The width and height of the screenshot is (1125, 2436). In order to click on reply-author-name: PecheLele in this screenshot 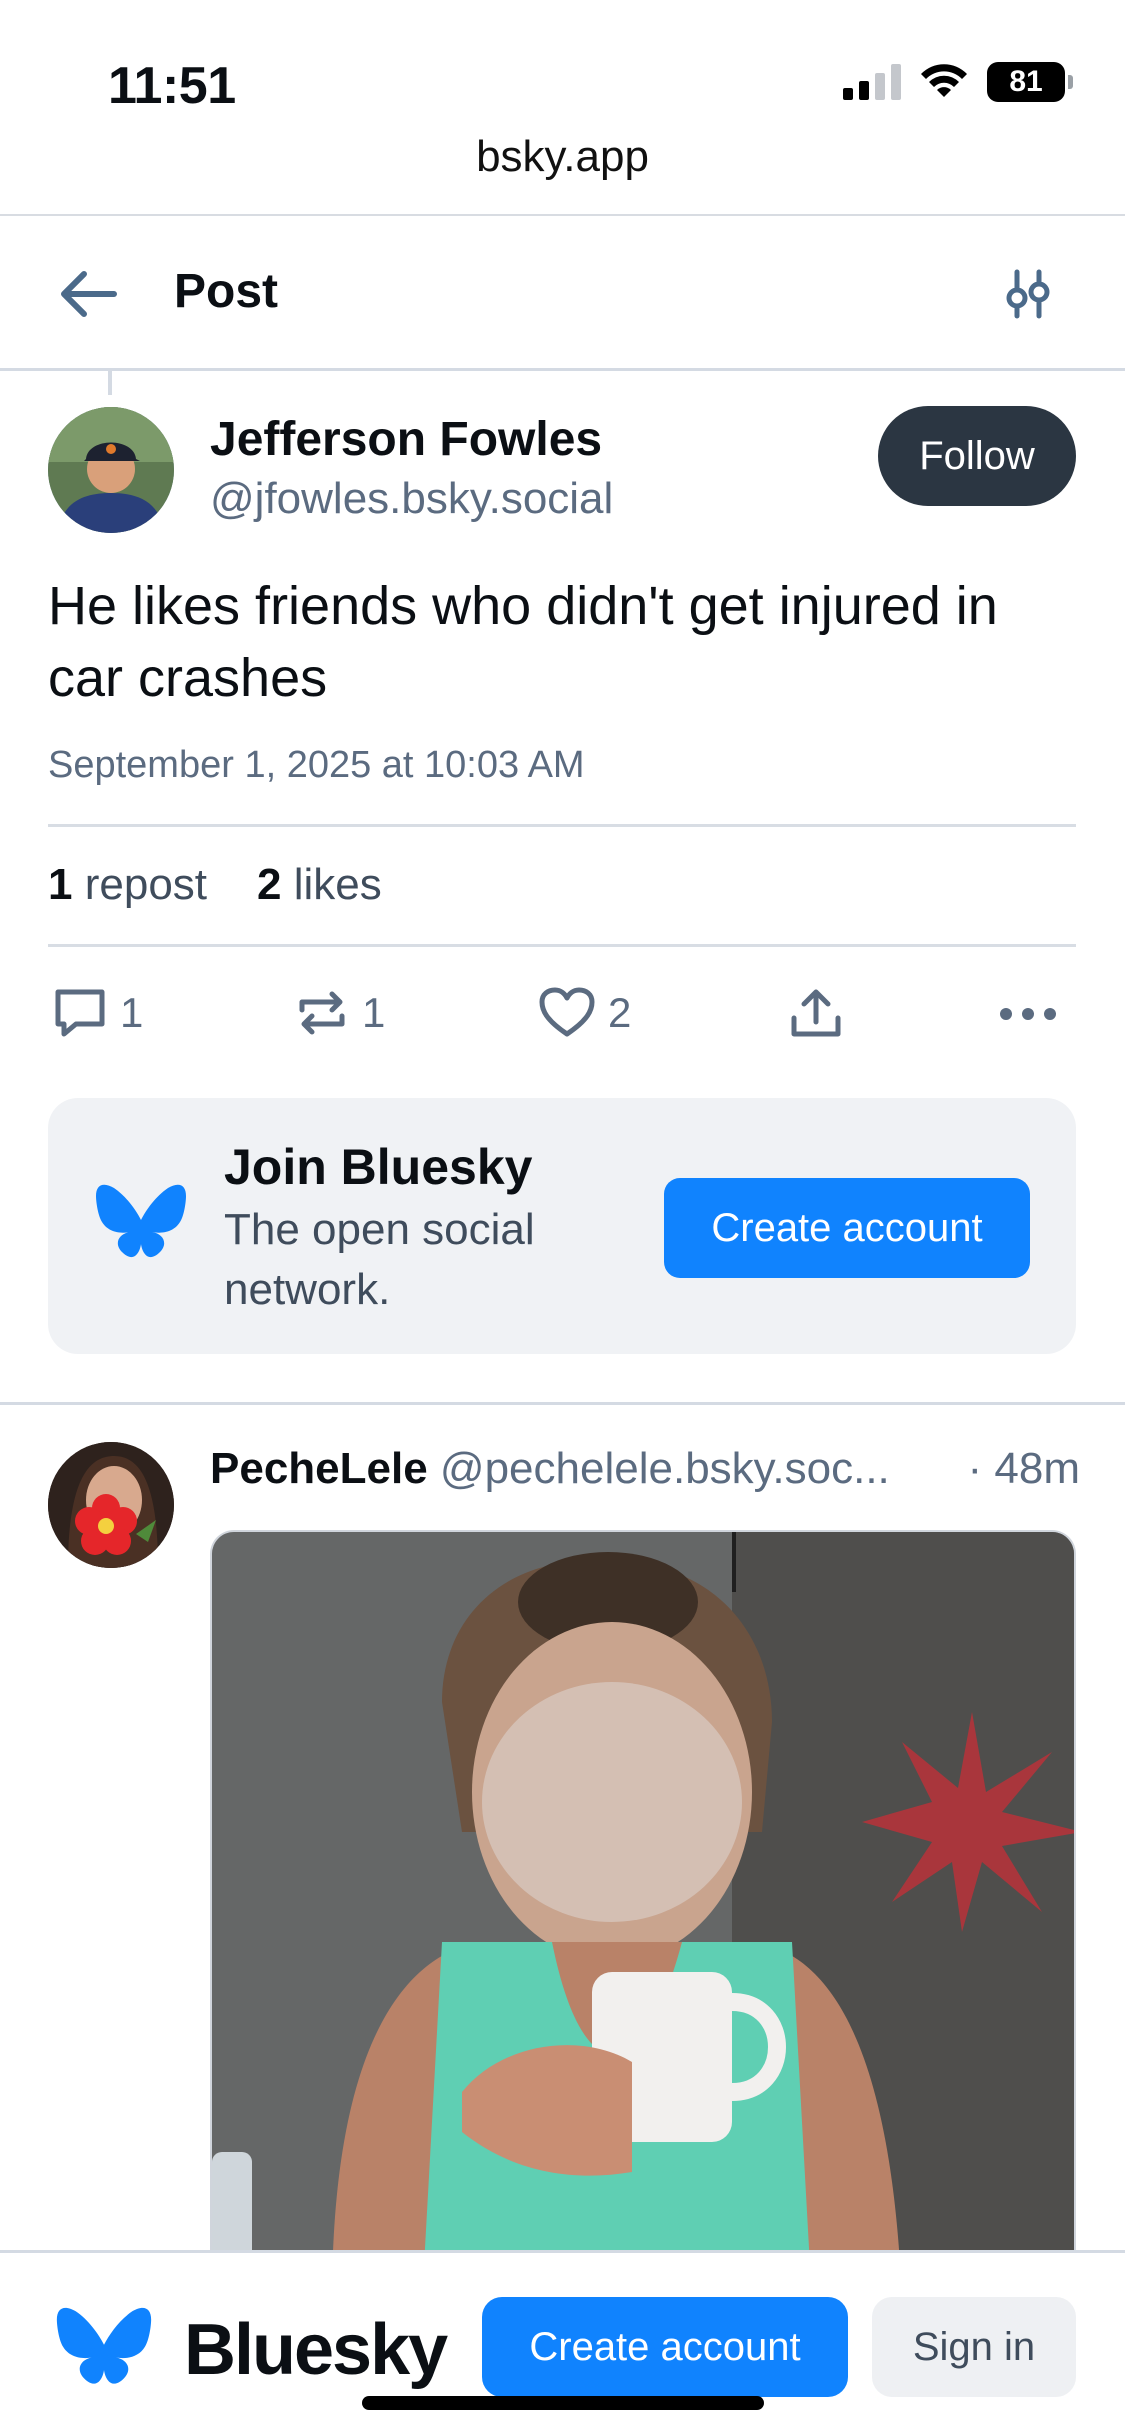, I will do `click(319, 1468)`.